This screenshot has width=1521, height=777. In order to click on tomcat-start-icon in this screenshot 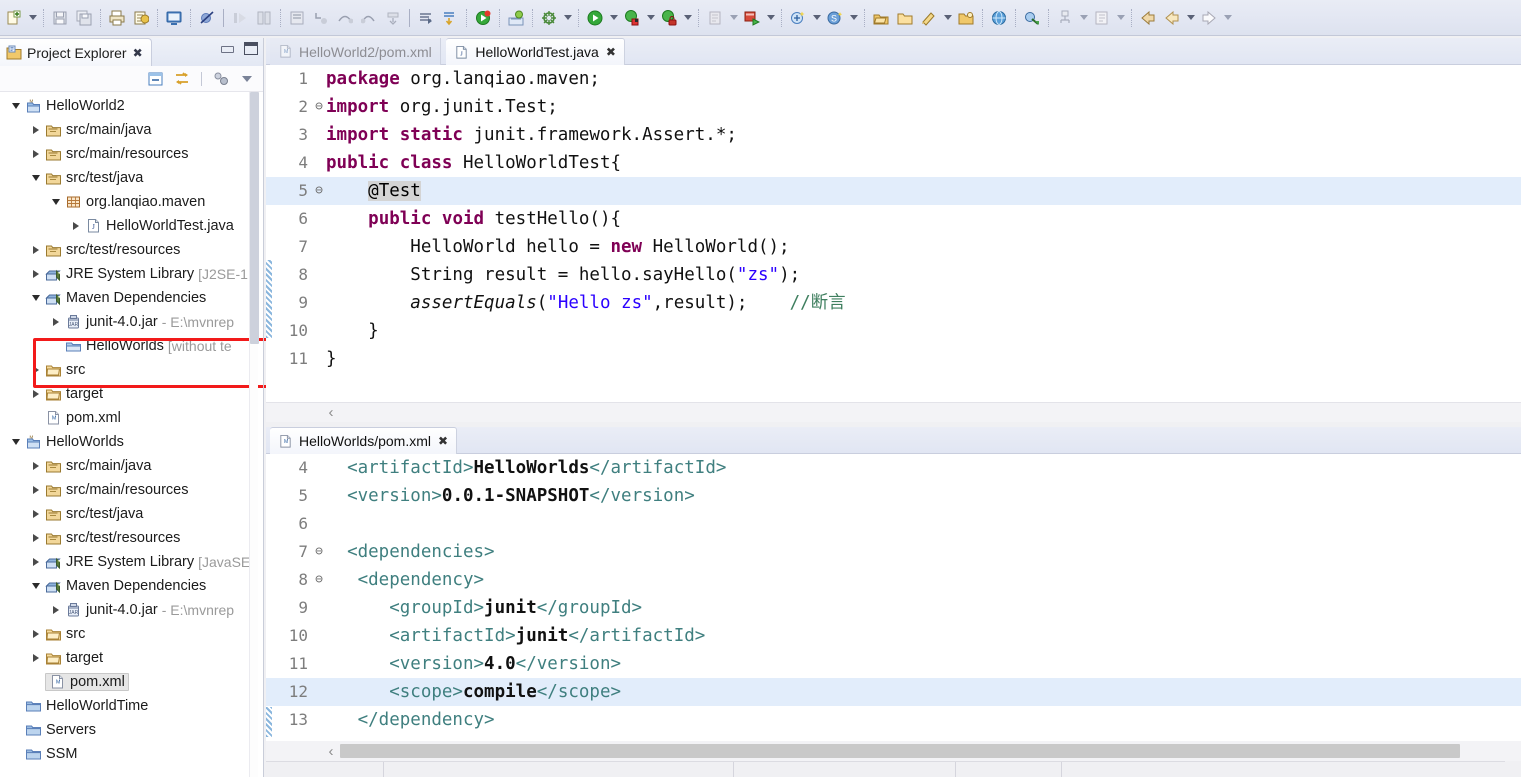, I will do `click(483, 18)`.